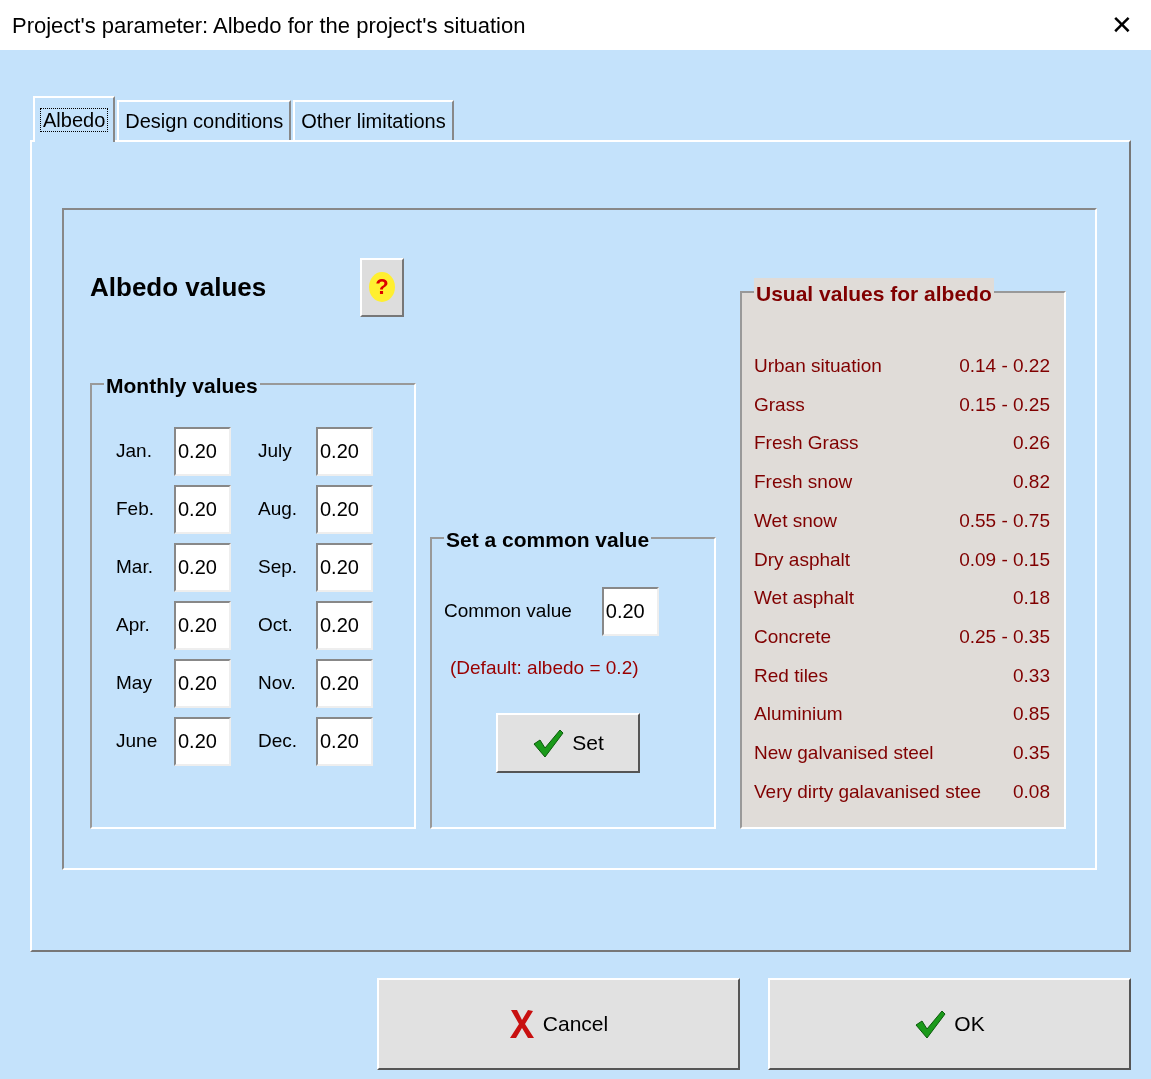 This screenshot has height=1079, width=1151. I want to click on month-label: May, so click(134, 683).